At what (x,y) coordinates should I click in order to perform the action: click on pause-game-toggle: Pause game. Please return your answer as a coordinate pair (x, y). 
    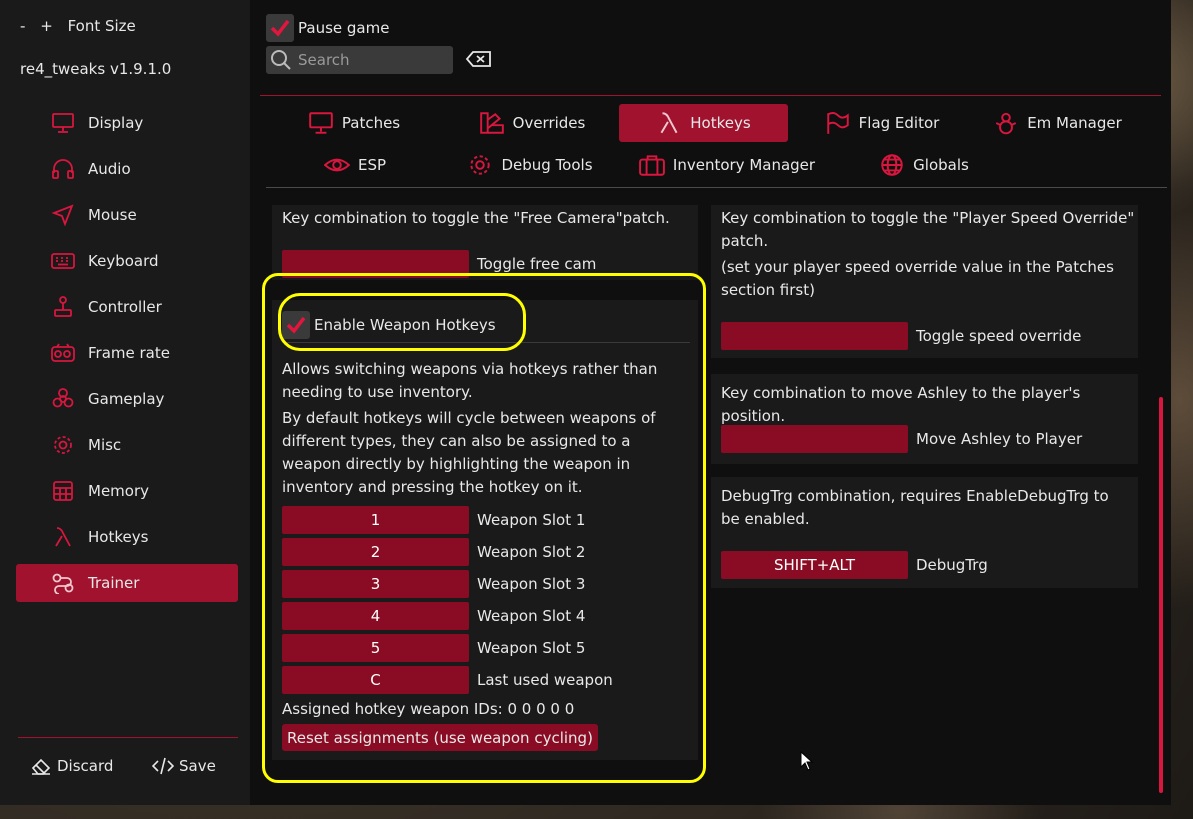
    Looking at the image, I should click on (327, 28).